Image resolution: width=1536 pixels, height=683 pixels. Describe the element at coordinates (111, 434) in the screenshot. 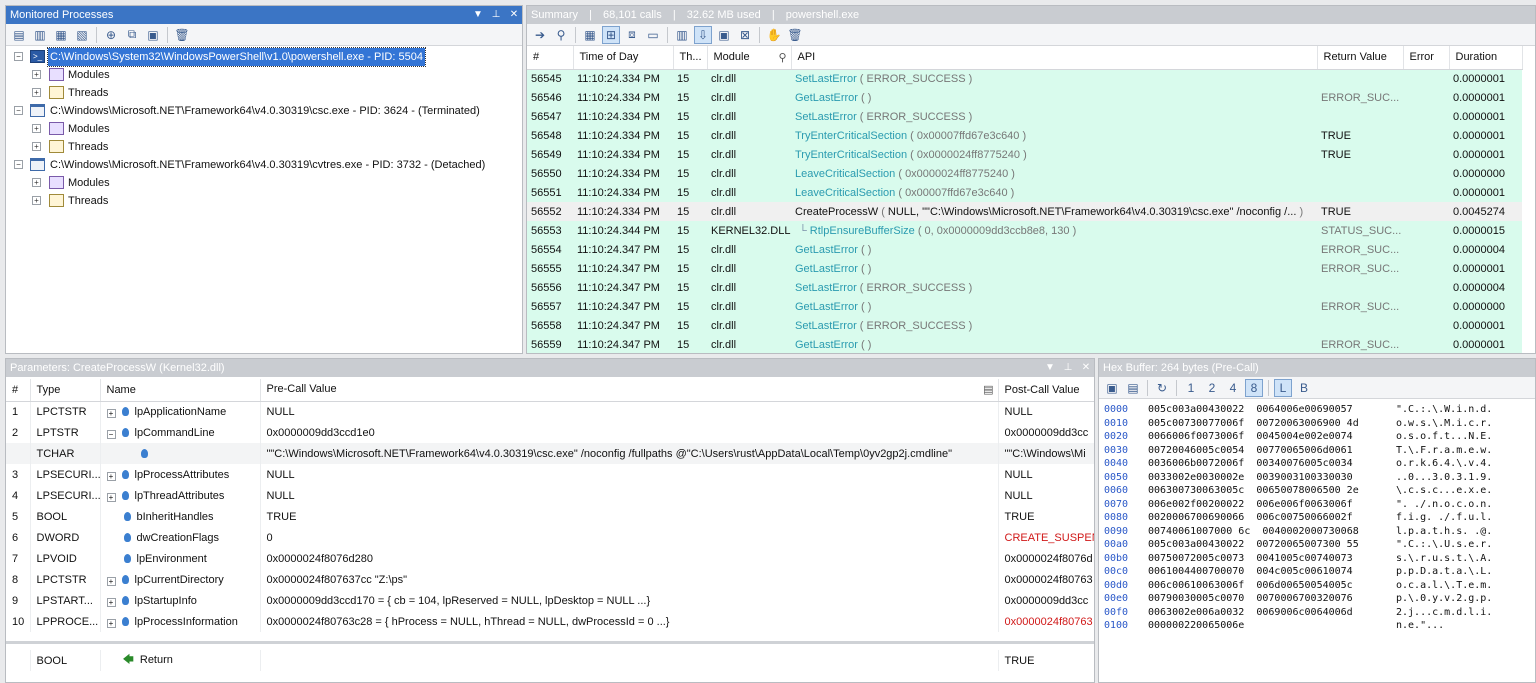

I see `collapse-icon: −` at that location.